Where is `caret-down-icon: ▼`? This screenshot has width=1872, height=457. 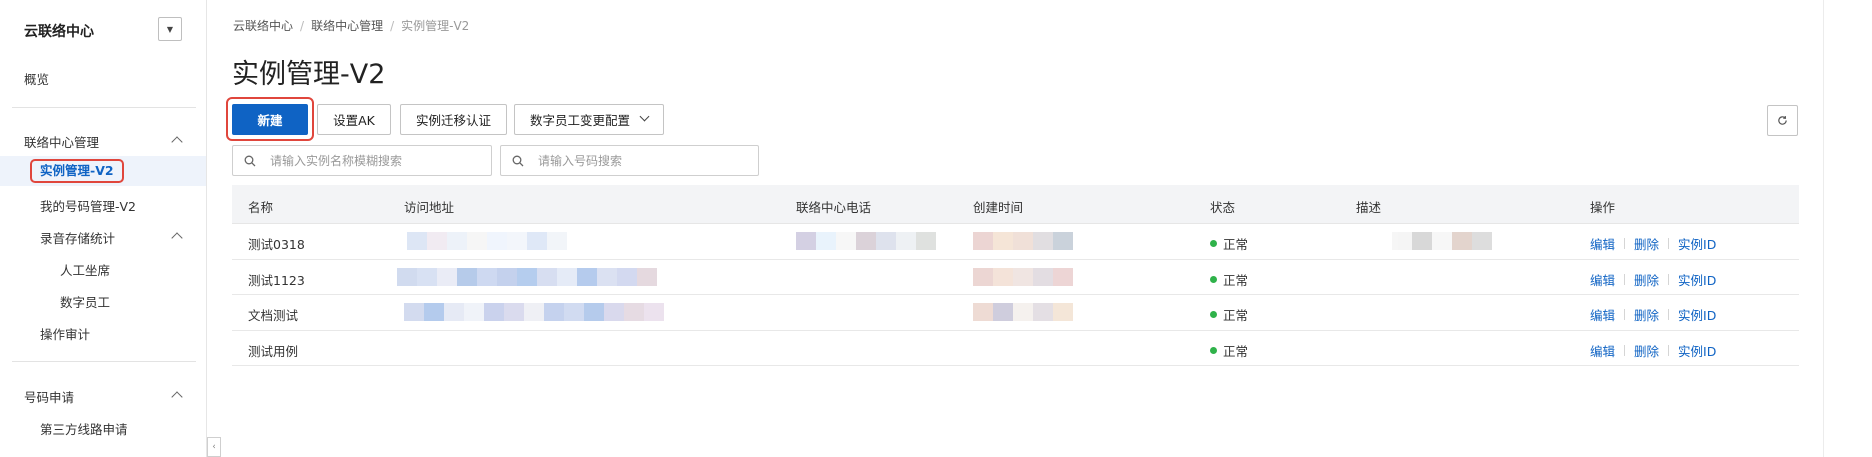
caret-down-icon: ▼ is located at coordinates (170, 29).